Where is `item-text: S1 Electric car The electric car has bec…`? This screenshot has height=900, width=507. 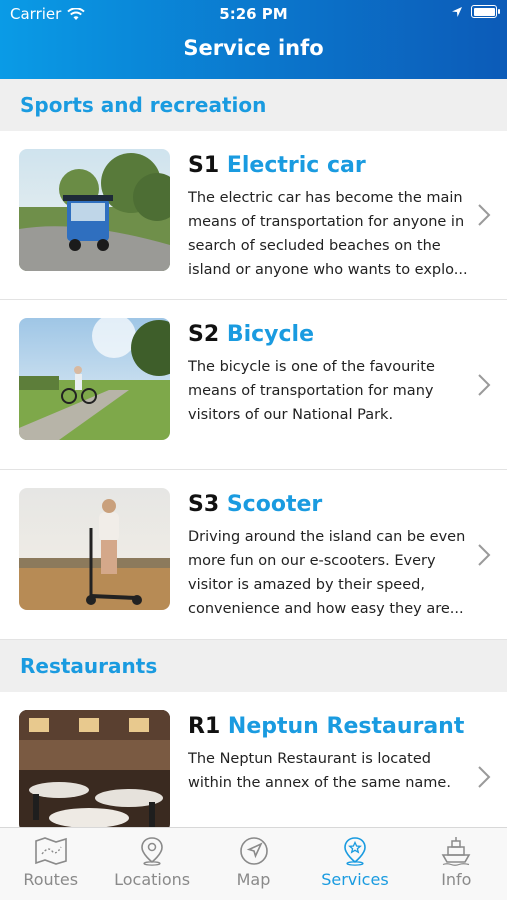 item-text: S1 Electric car The electric car has bec… is located at coordinates (330, 216).